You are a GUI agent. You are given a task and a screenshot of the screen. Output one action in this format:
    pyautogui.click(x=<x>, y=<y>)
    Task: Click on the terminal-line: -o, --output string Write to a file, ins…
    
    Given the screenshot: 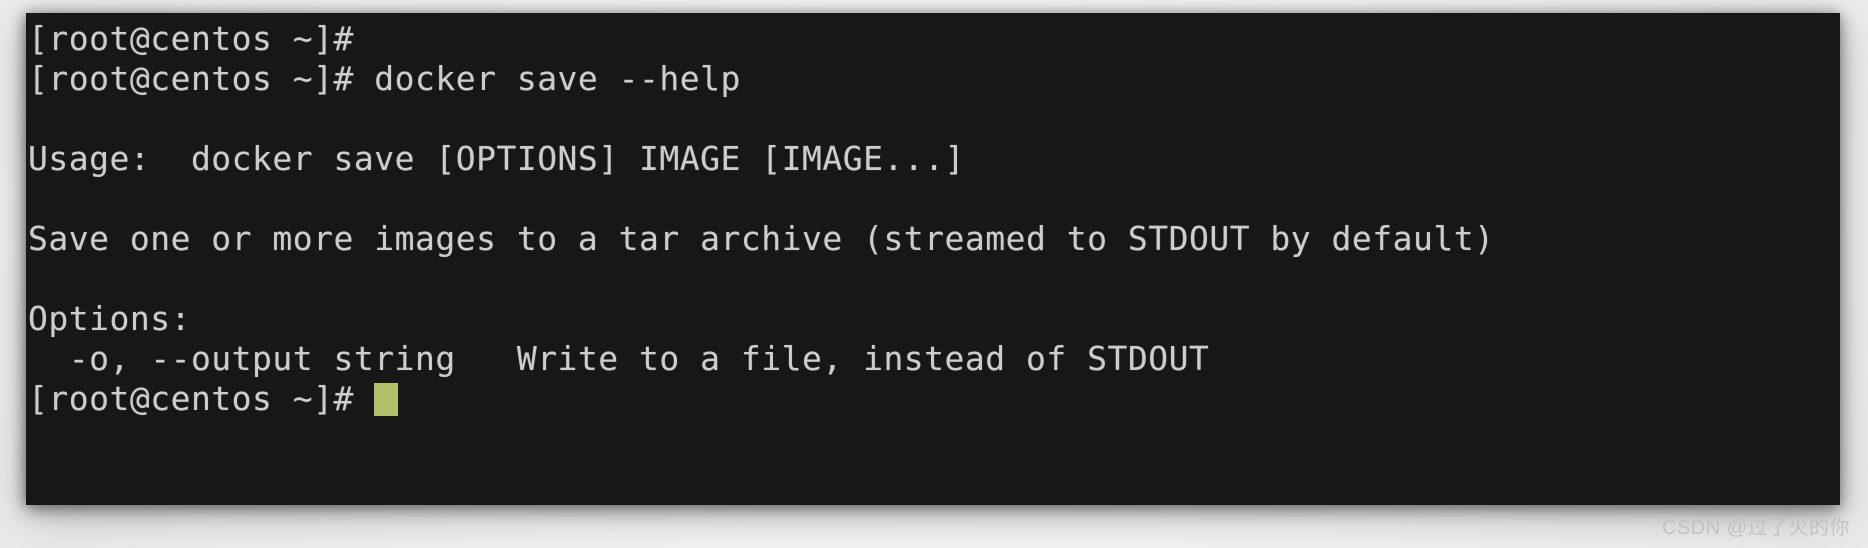 What is the action you would take?
    pyautogui.click(x=619, y=358)
    